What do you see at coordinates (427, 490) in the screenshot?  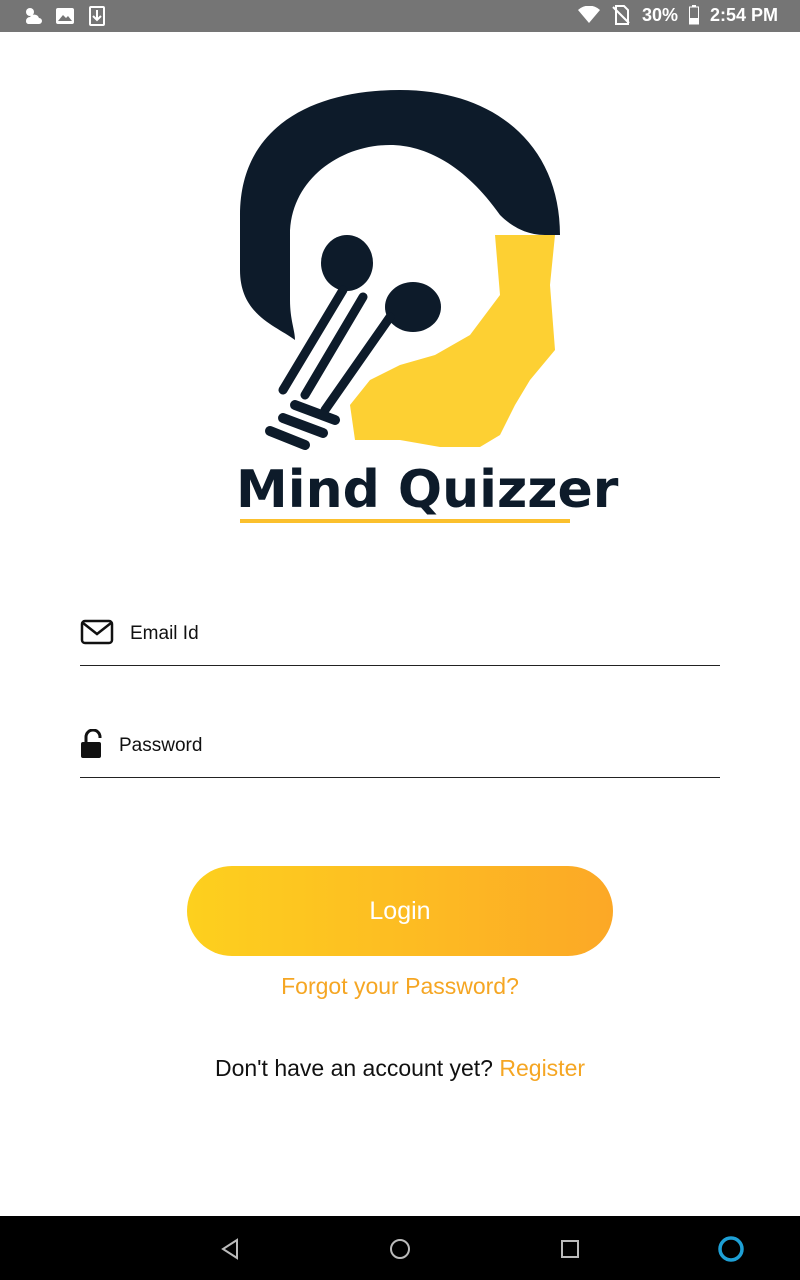 I see `brand-name: Mind Quizzer` at bounding box center [427, 490].